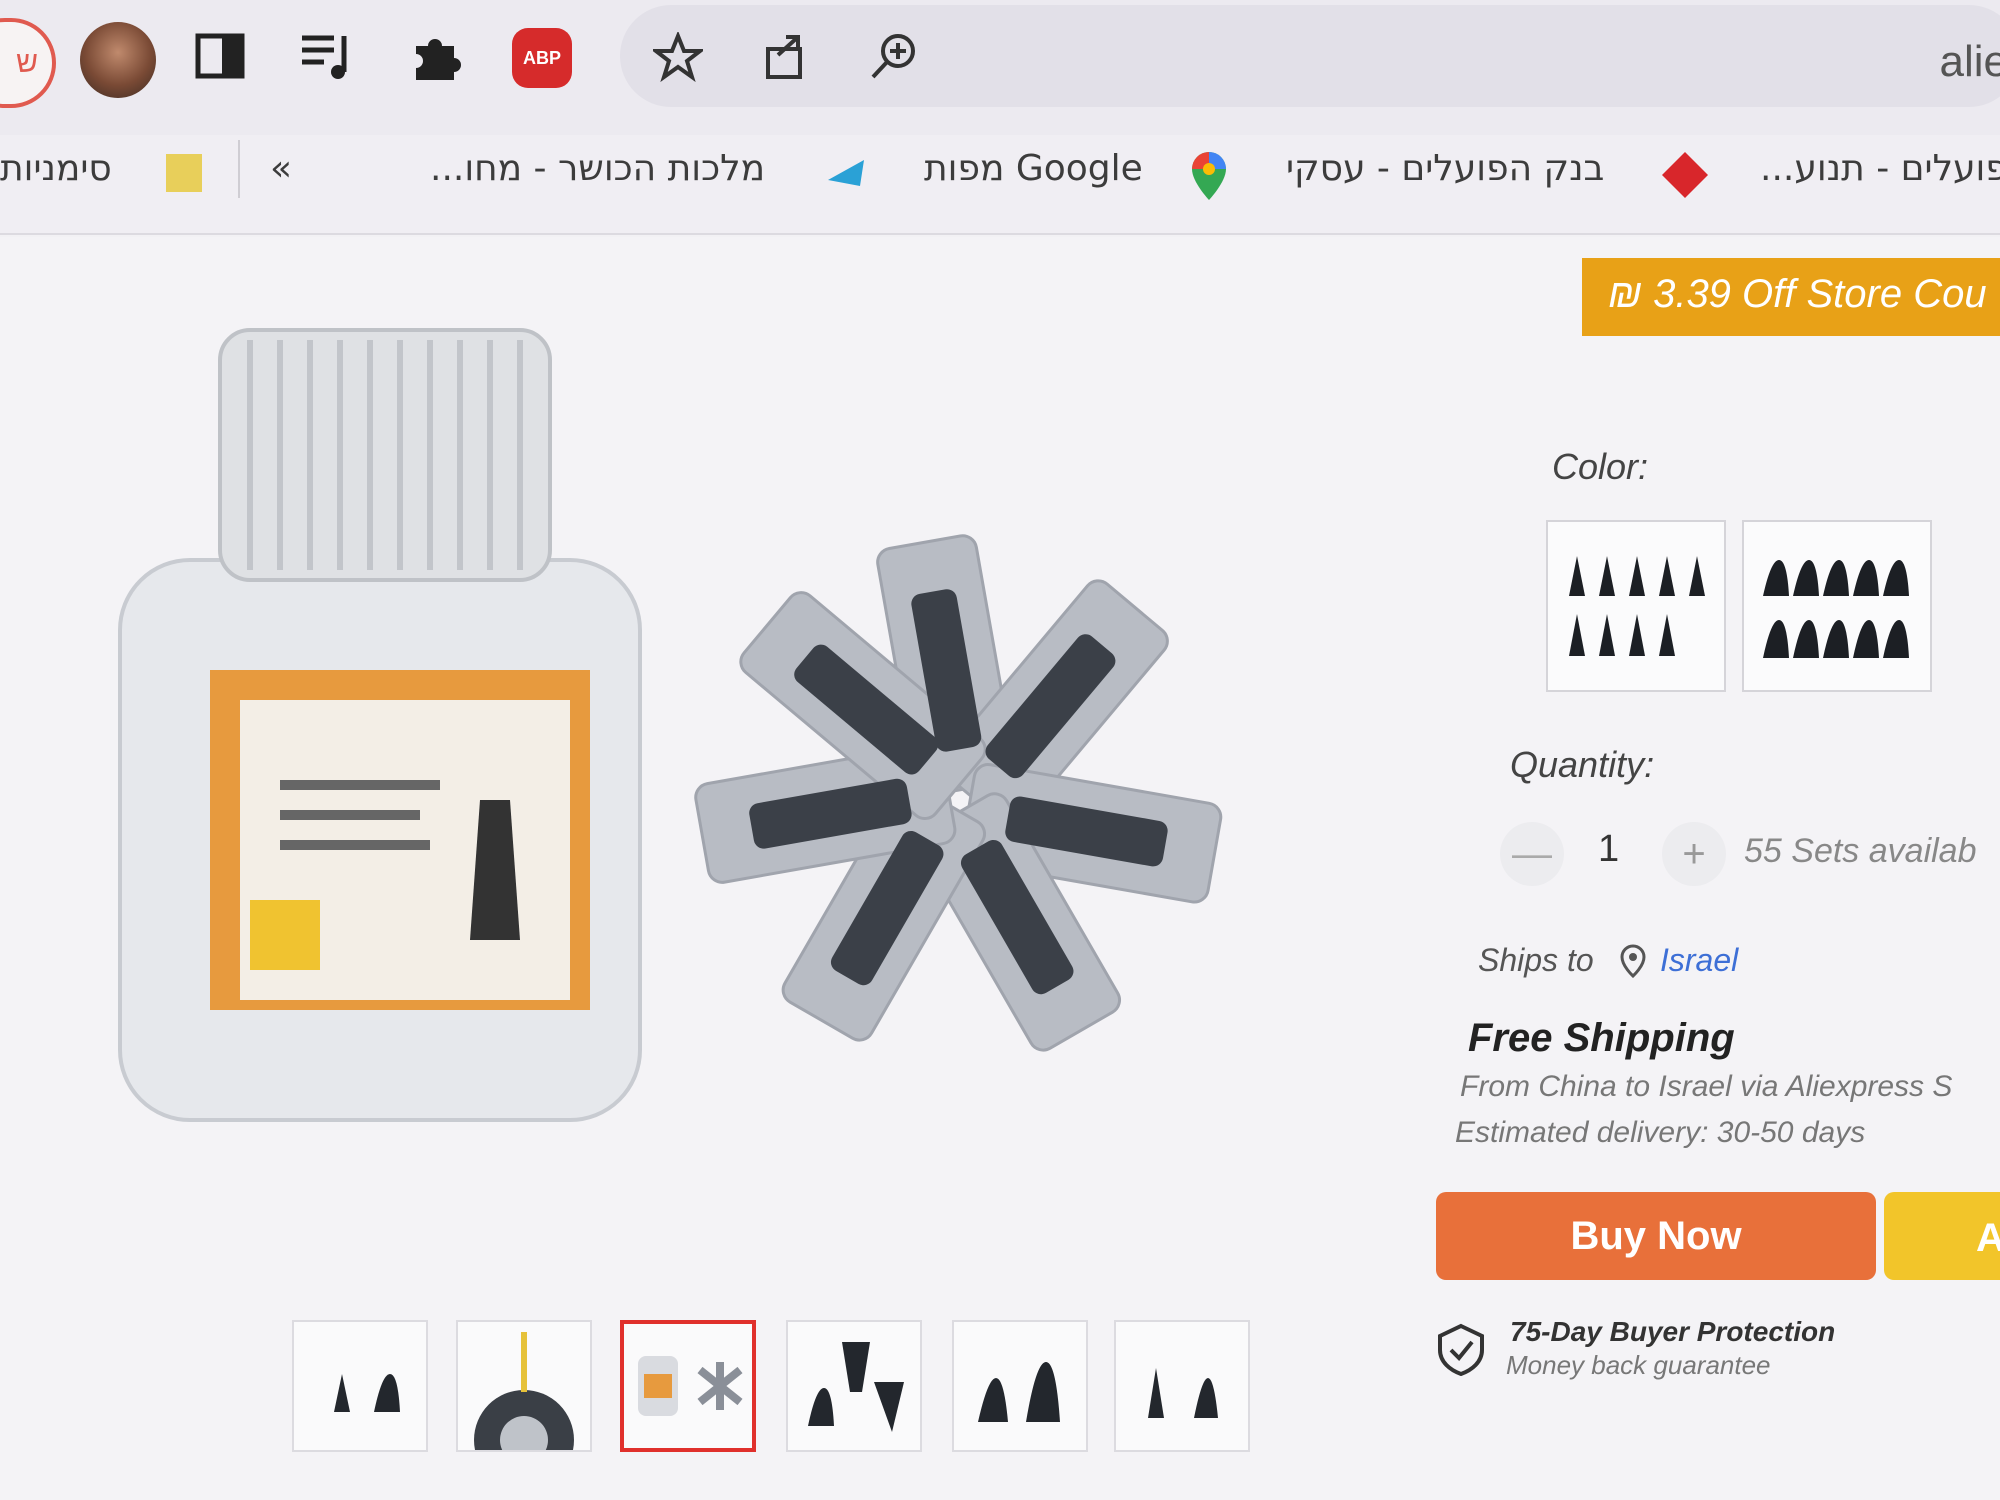 The height and width of the screenshot is (1500, 2000). Describe the element at coordinates (1791, 297) in the screenshot. I see `store-coupon-badge: ₪ 3.39 Off Store Cou` at that location.